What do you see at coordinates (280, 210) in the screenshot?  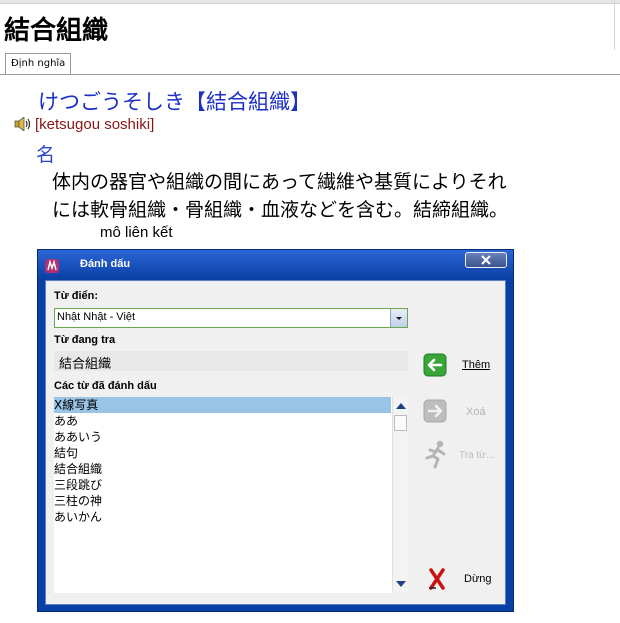 I see `definition-line: には軟骨組織・骨組織・血液などを含む。結締組織。` at bounding box center [280, 210].